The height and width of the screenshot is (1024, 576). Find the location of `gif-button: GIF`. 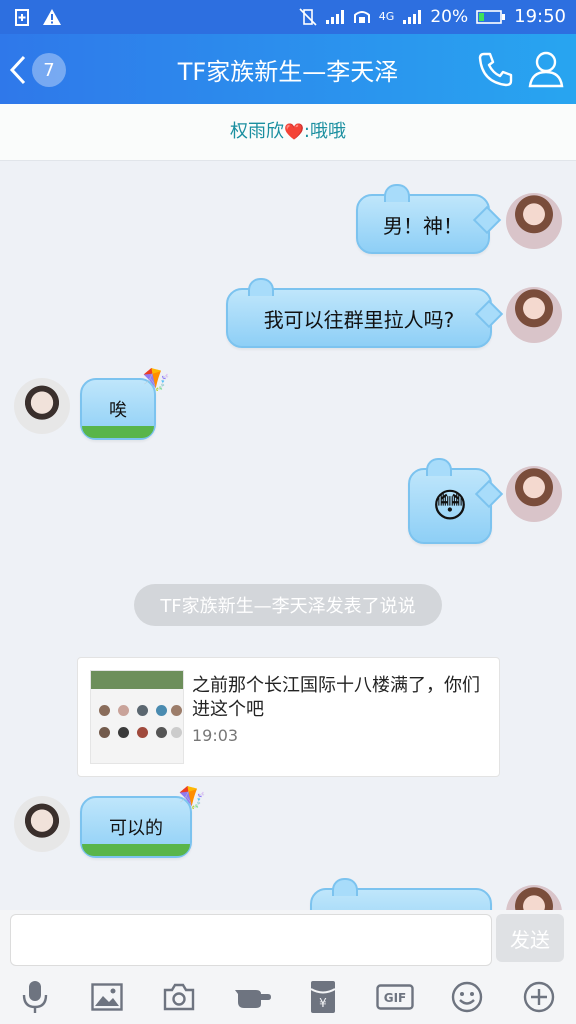

gif-button: GIF is located at coordinates (395, 997).